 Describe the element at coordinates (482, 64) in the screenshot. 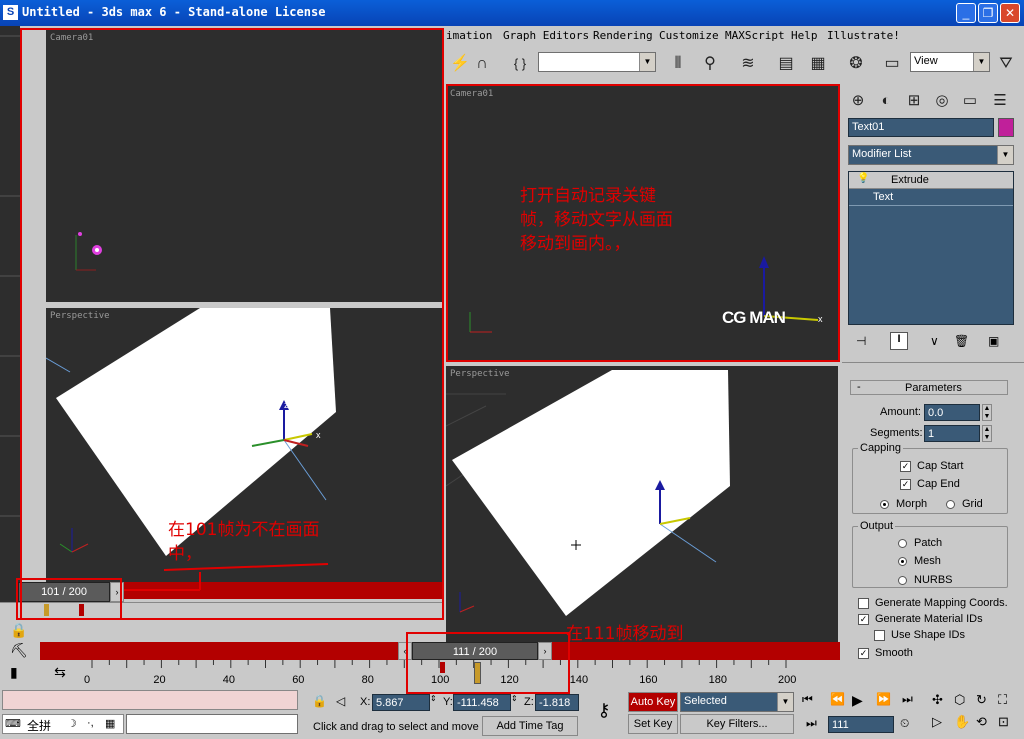

I see `magnet-icon: ∩` at that location.